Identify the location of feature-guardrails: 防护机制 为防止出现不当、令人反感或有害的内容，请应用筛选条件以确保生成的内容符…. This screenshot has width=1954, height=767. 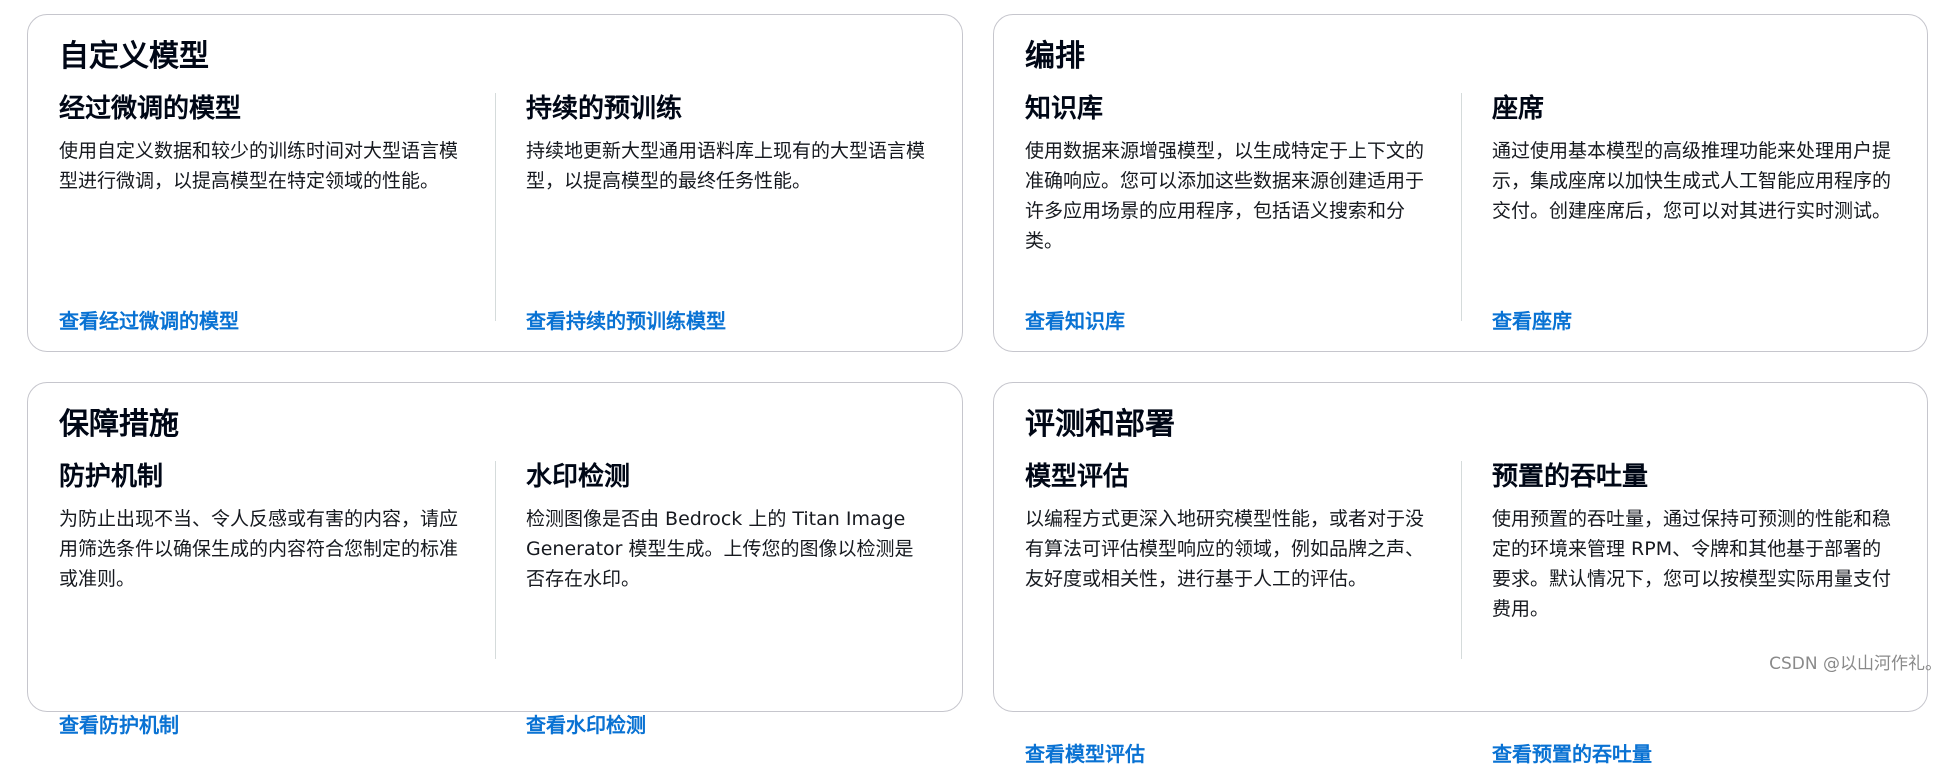
(259, 599).